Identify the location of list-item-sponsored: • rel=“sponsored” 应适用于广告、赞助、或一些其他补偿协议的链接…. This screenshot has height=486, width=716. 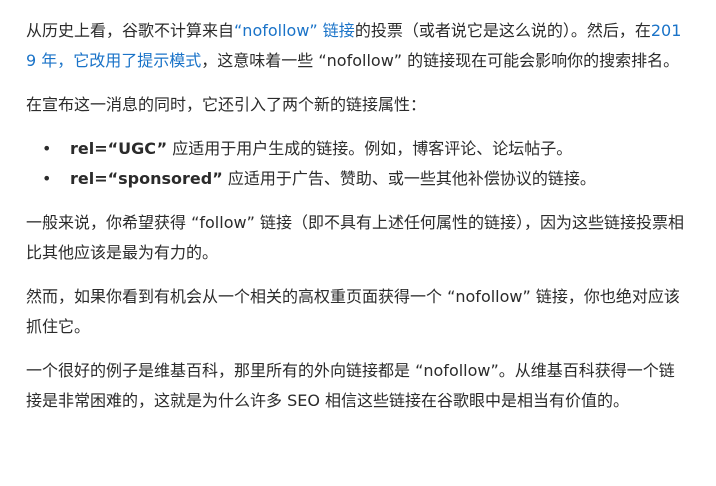
(358, 179).